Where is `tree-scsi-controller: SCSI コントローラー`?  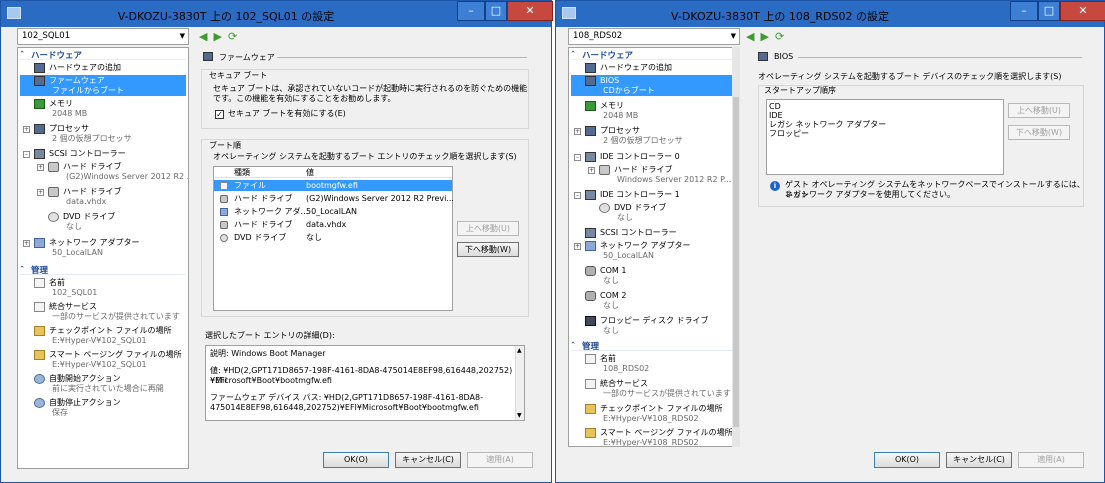 tree-scsi-controller: SCSI コントローラー is located at coordinates (654, 233).